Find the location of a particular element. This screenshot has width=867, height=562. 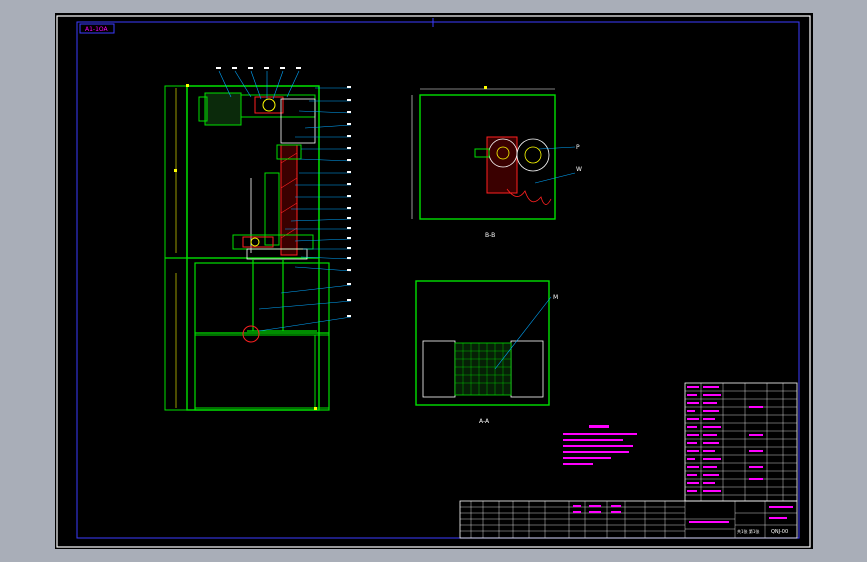

parts-list-rows is located at coordinates (741, 442).